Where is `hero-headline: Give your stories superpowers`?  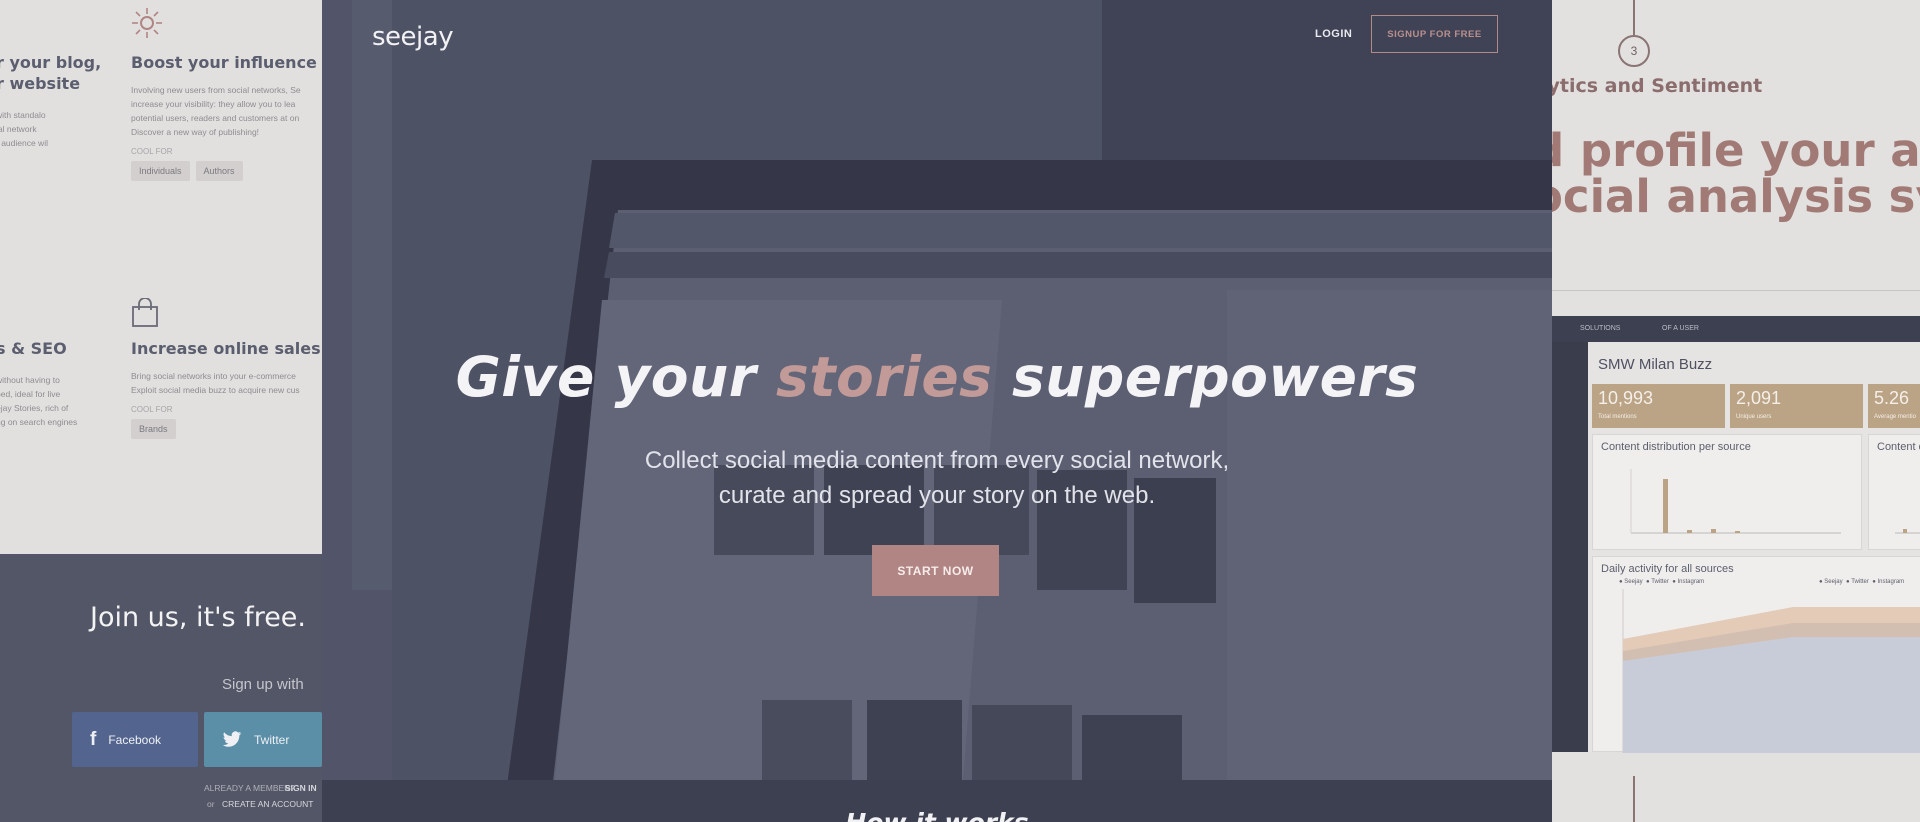 hero-headline: Give your stories superpowers is located at coordinates (937, 377).